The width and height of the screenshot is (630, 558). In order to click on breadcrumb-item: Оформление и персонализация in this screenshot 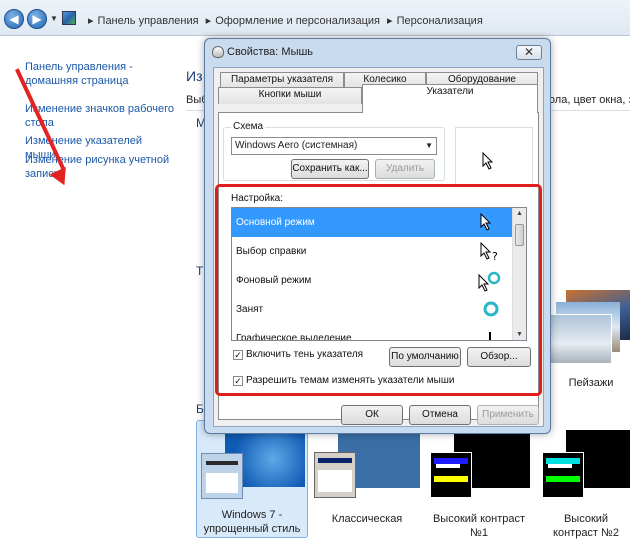, I will do `click(297, 21)`.